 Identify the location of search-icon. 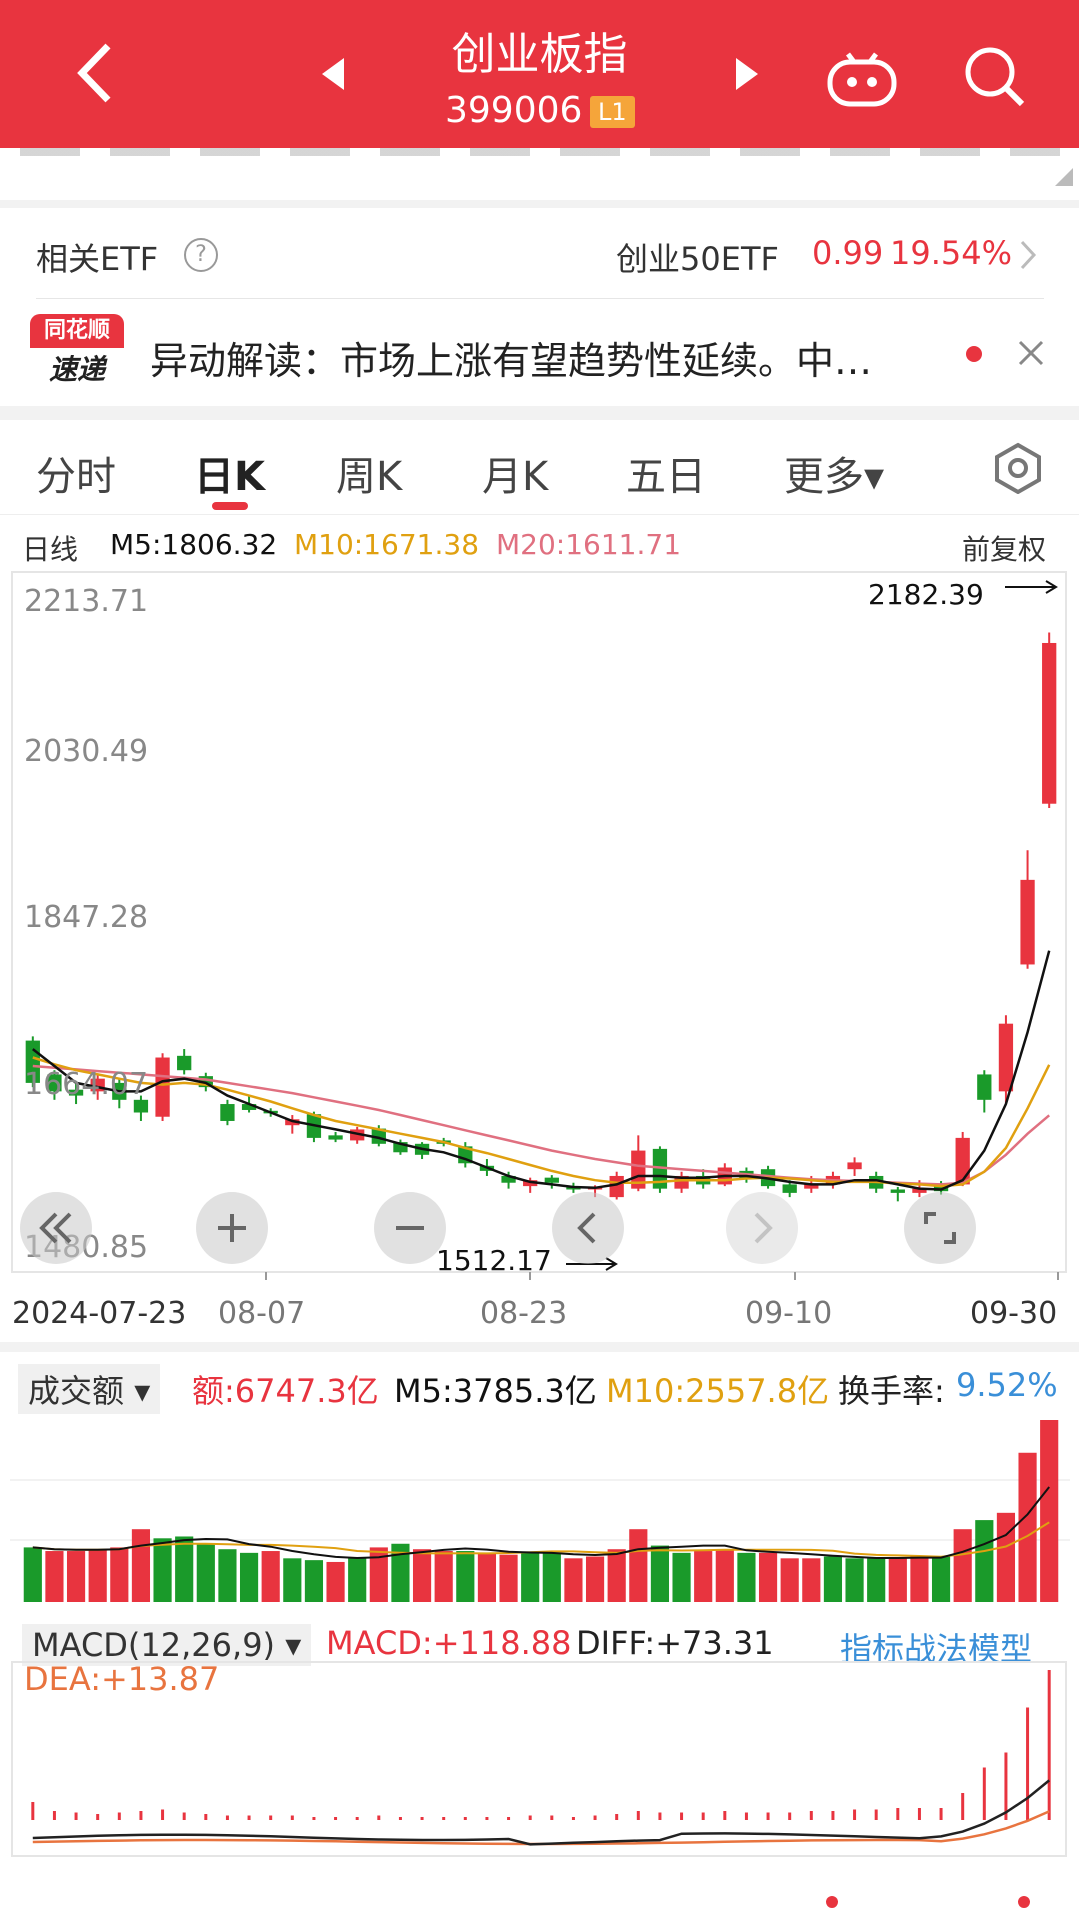
(995, 77).